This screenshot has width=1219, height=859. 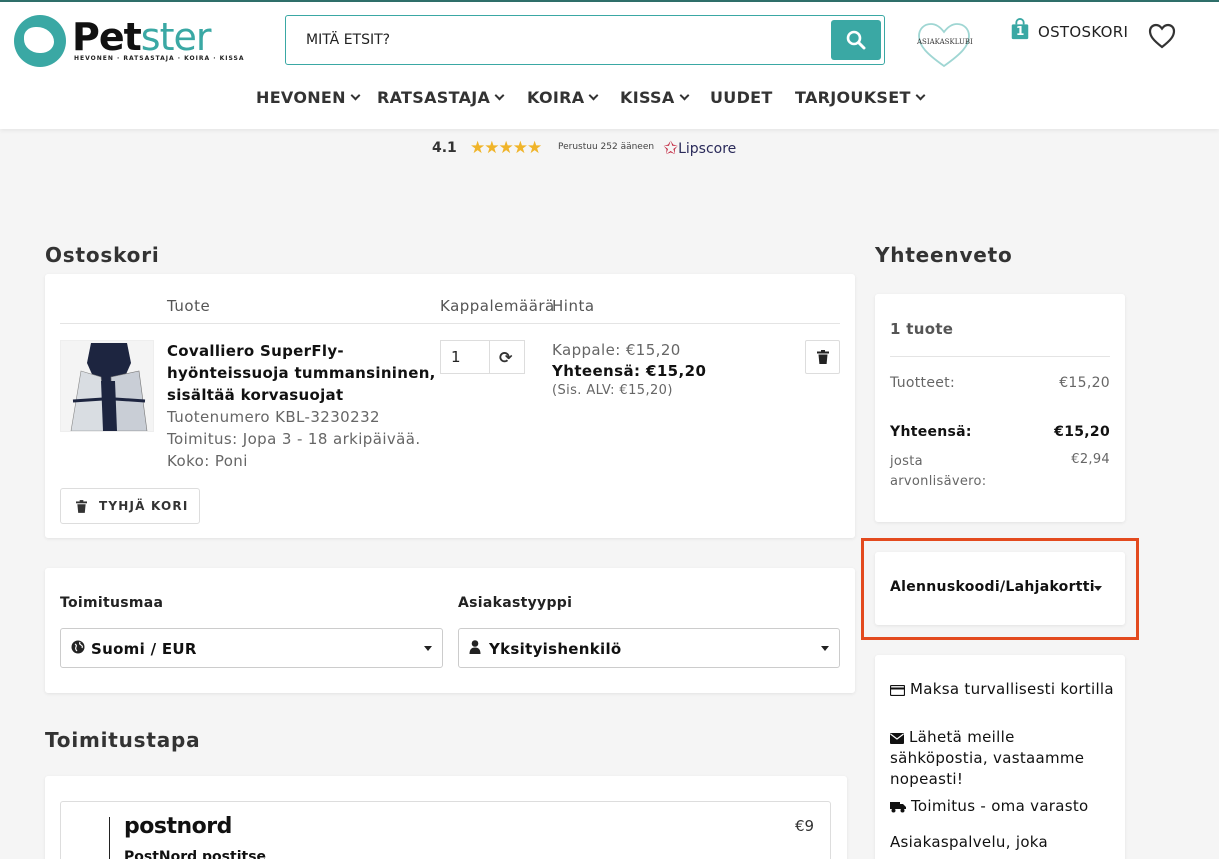 What do you see at coordinates (898, 807) in the screenshot?
I see `truck-icon` at bounding box center [898, 807].